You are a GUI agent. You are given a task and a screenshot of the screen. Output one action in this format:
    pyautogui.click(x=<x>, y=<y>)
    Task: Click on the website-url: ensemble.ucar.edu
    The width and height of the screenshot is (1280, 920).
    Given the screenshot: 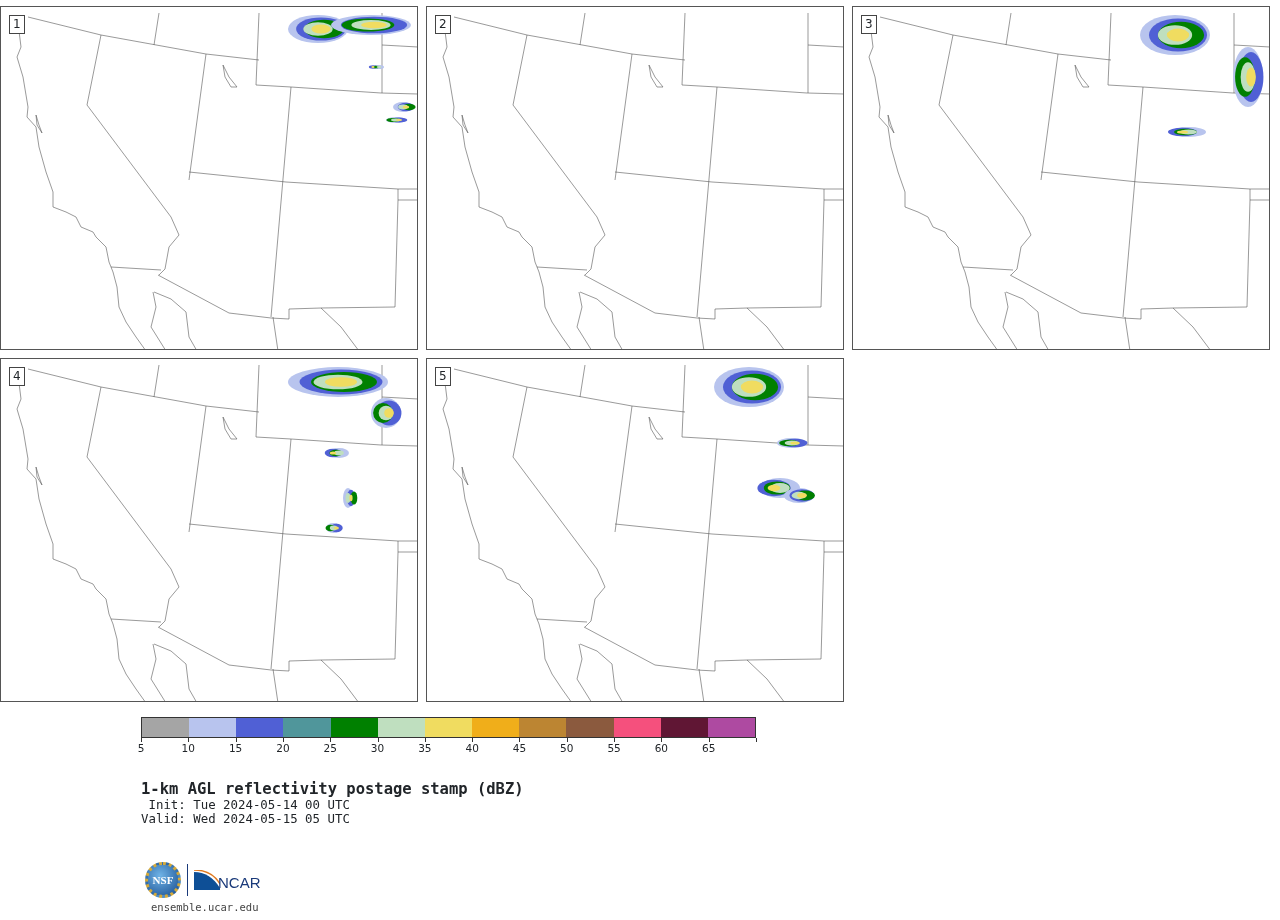 What is the action you would take?
    pyautogui.click(x=205, y=907)
    